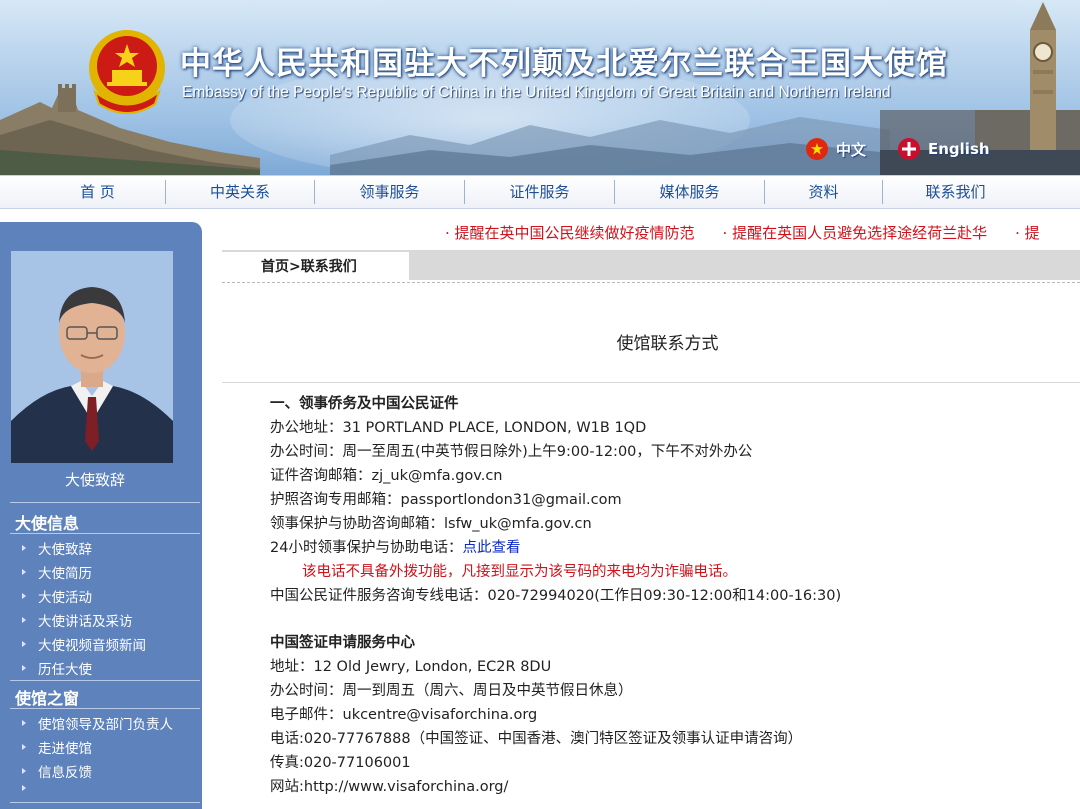 This screenshot has height=809, width=1080. I want to click on consular-hours: 办公时间：周一至周五(中英节假日除外)上午9:00-12:00，下午不对外办公, so click(511, 452).